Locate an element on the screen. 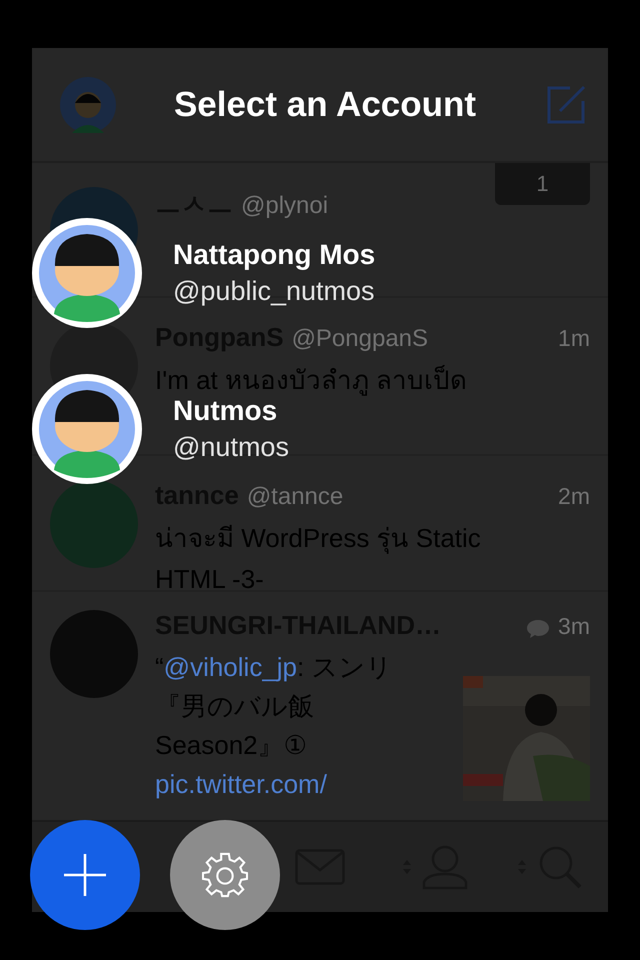 Image resolution: width=640 pixels, height=960 pixels. account-name: Nutmos is located at coordinates (231, 410).